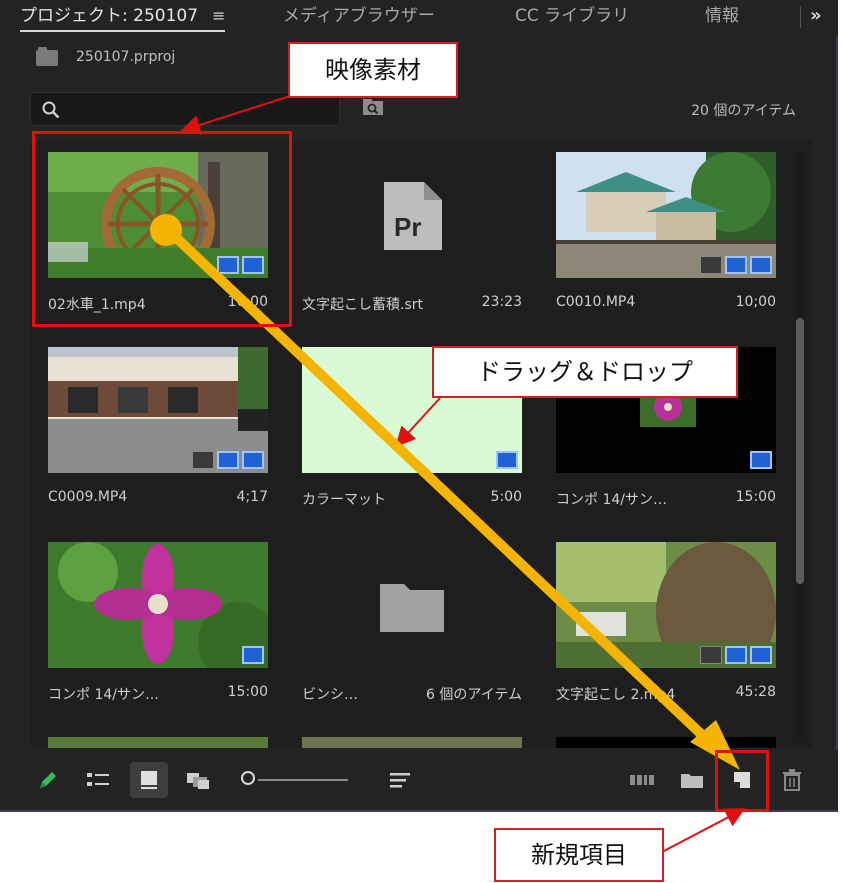 Image resolution: width=844 pixels, height=883 pixels. What do you see at coordinates (666, 605) in the screenshot?
I see `thumbnail-tree-path` at bounding box center [666, 605].